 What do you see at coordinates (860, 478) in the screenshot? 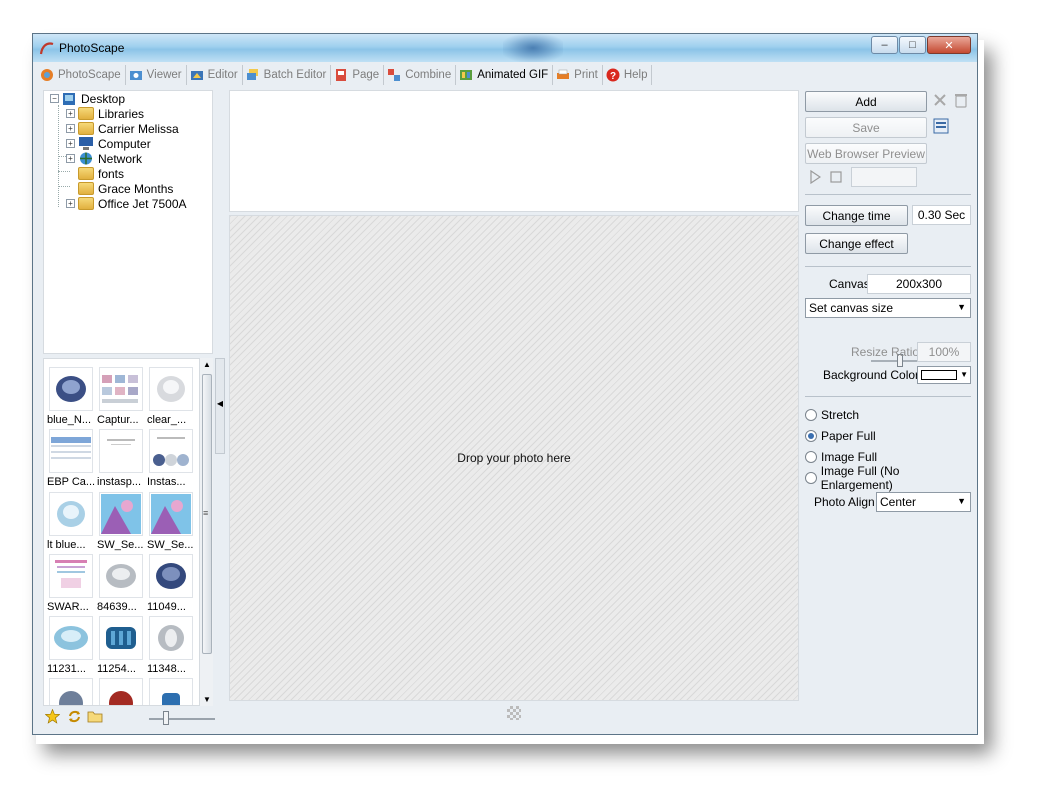
I see `fit-option-label: Image Full (No Enlargement)` at bounding box center [860, 478].